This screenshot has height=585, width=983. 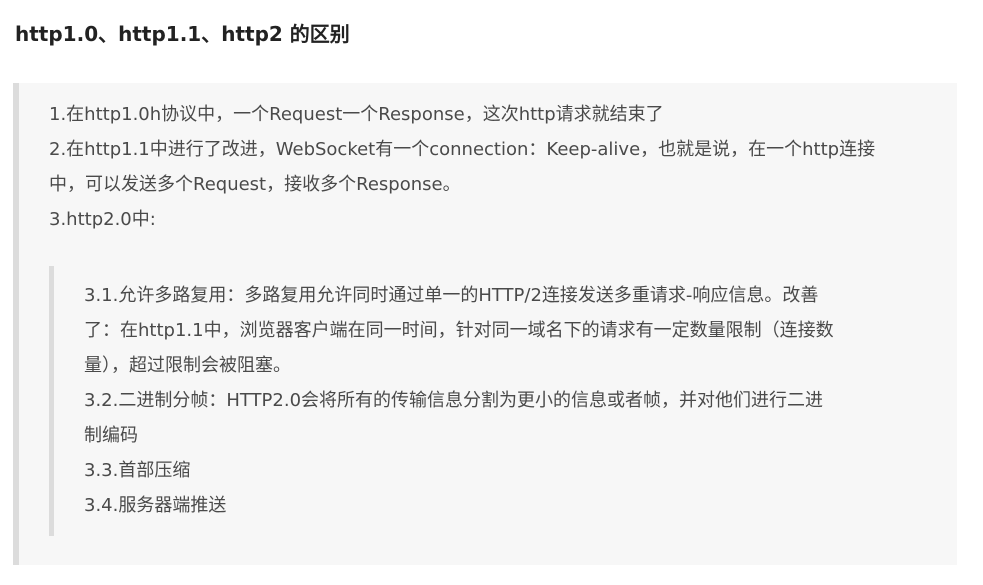 What do you see at coordinates (182, 34) in the screenshot?
I see `page-title: http1.0、http1.1、http2 的区别` at bounding box center [182, 34].